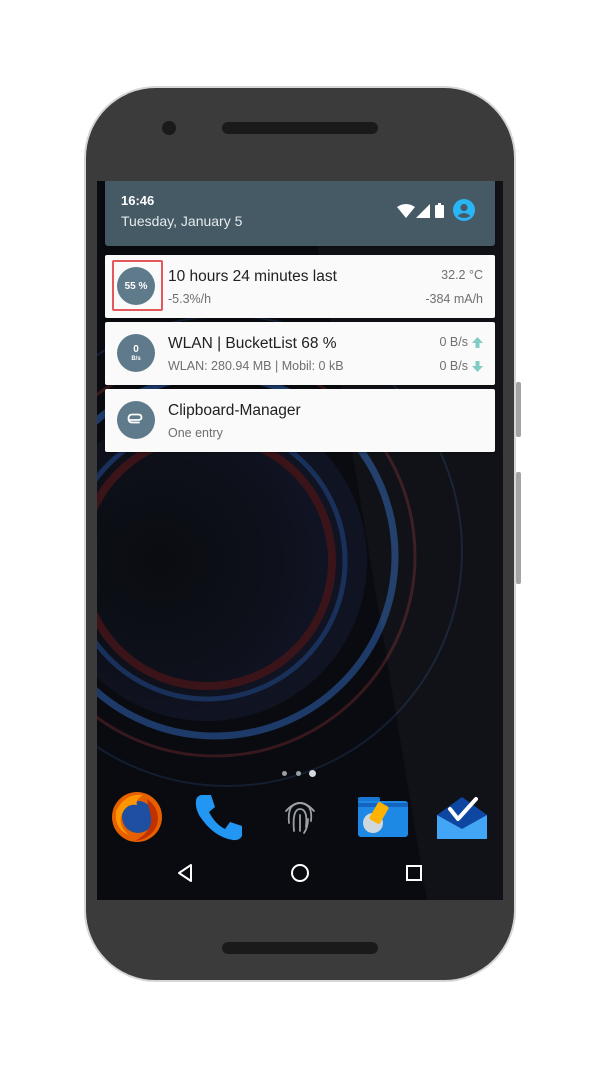 The height and width of the screenshot is (1080, 600). I want to click on notification-title: WLAN | BucketList 68 %, so click(252, 343).